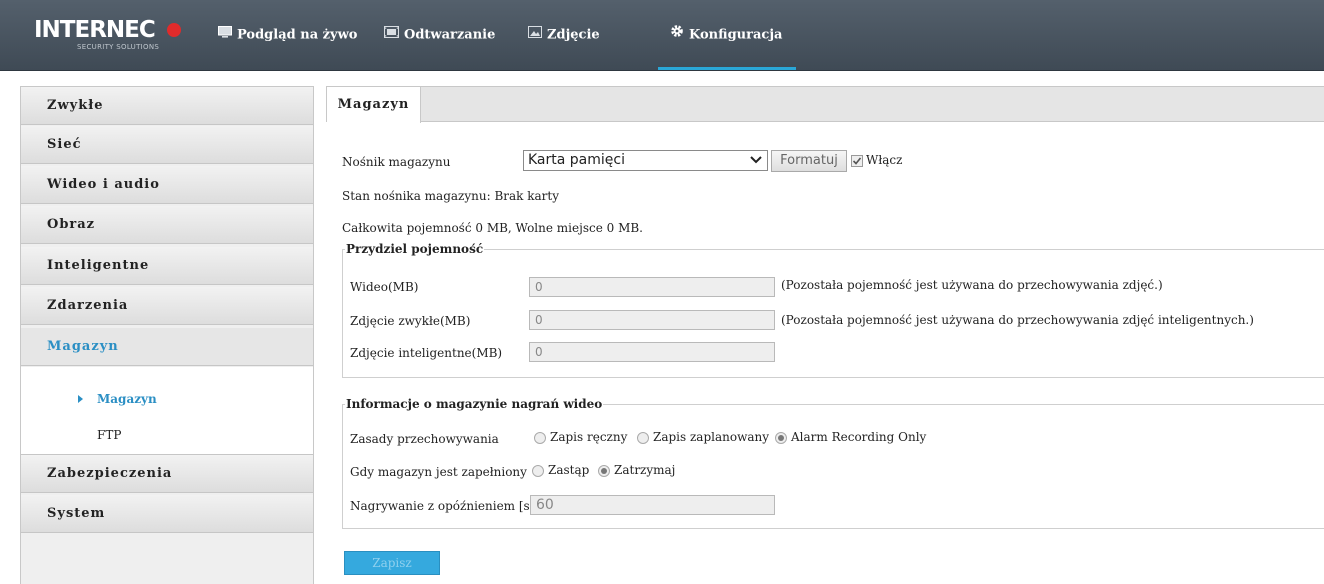  I want to click on storage-policy-label: Zasady przechowywania, so click(424, 439).